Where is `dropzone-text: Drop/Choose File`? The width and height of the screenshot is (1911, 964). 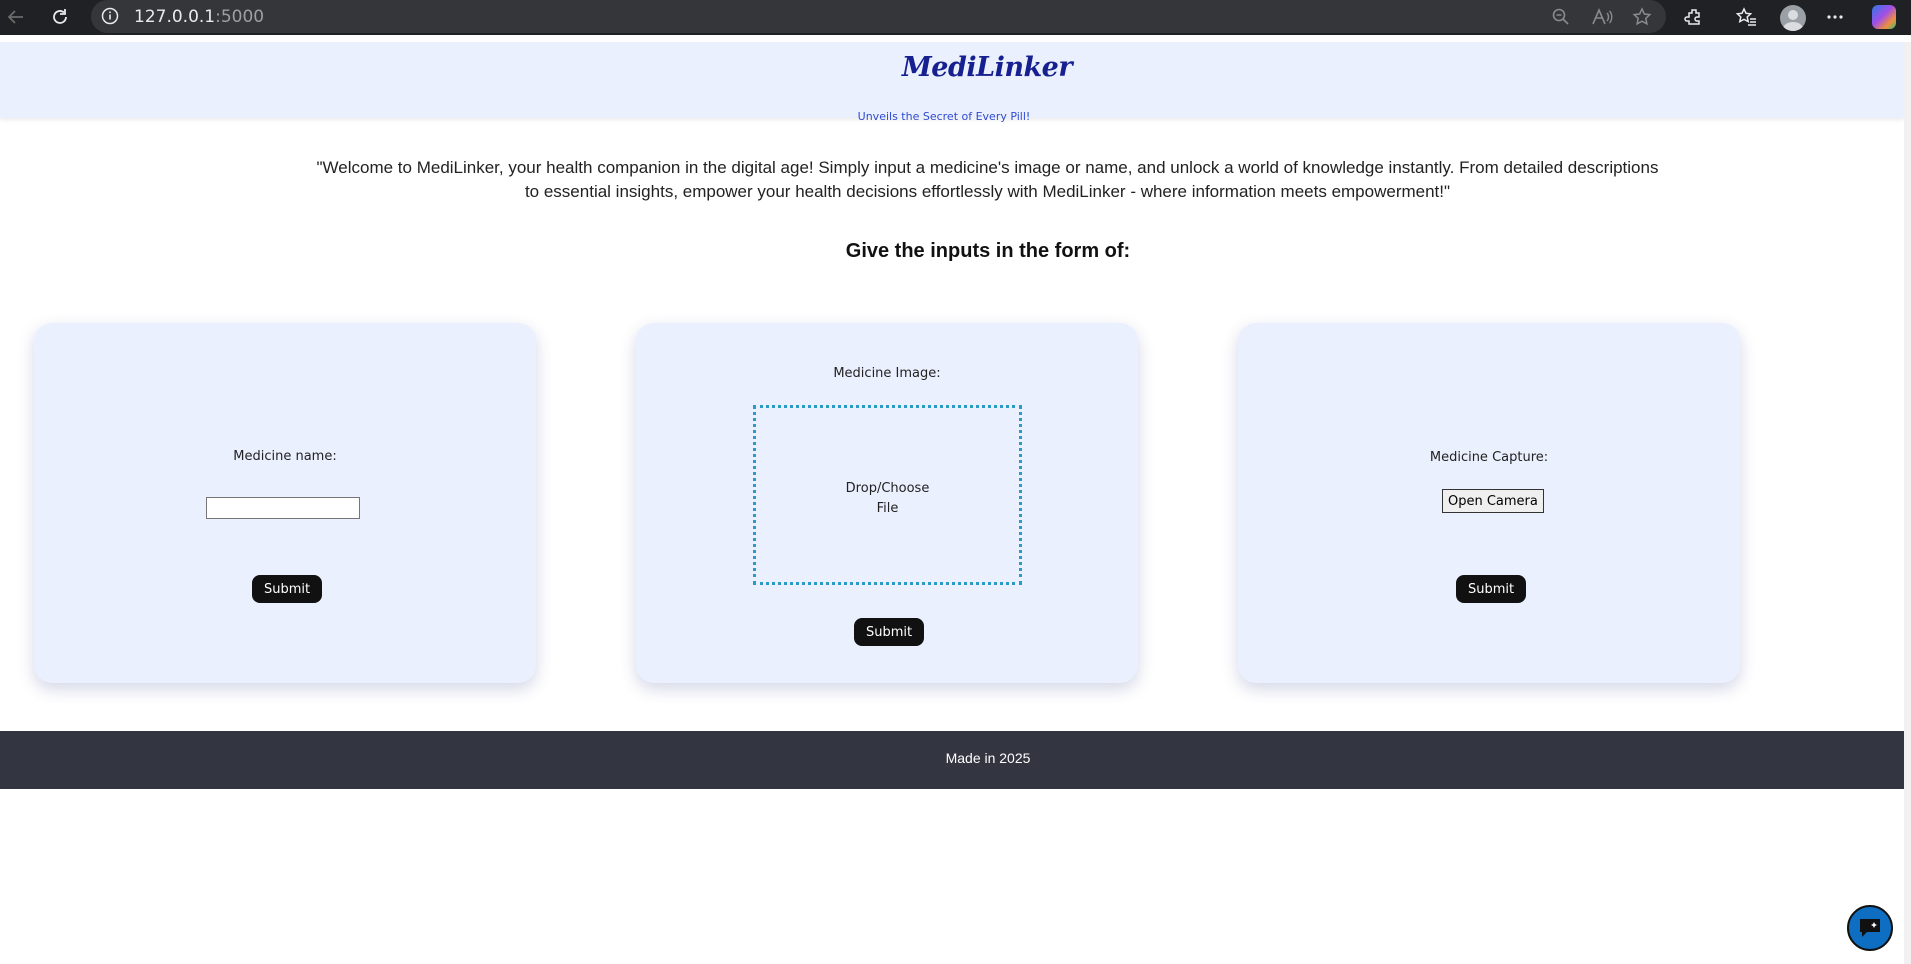
dropzone-text: Drop/Choose File is located at coordinates (887, 499).